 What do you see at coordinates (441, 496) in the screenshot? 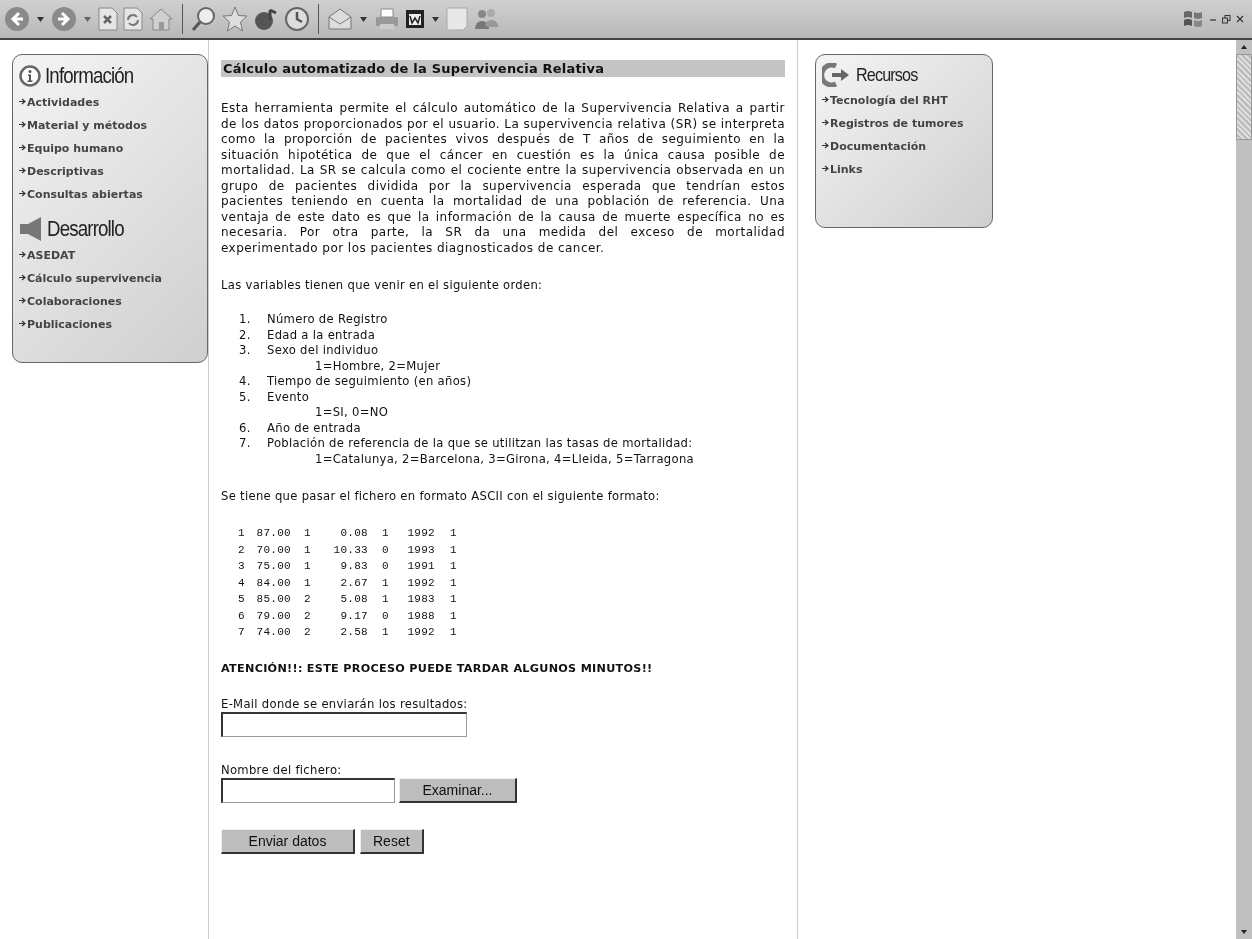
I see `format-heading: Se tiene que pasar el fichero en formato ASCII con el siguiente formato:` at bounding box center [441, 496].